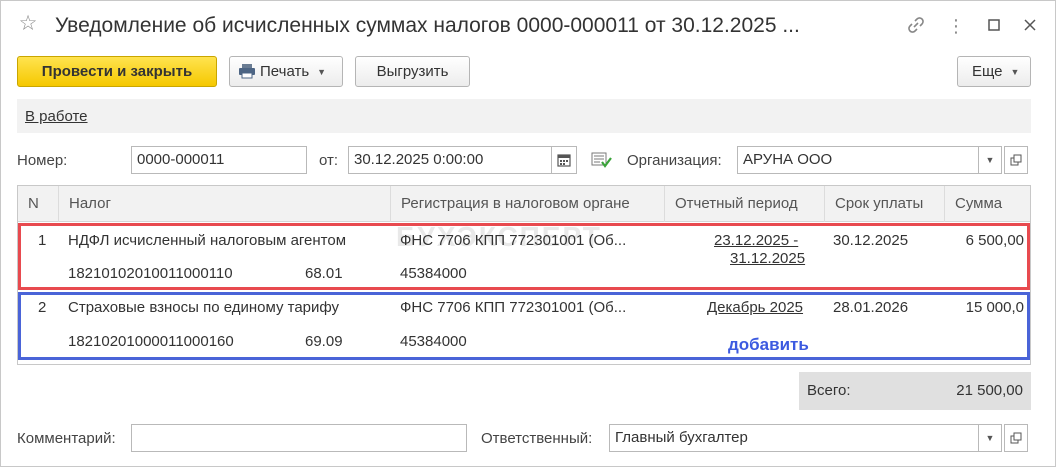 The width and height of the screenshot is (1056, 467). What do you see at coordinates (524, 326) in the screenshot?
I see `highlight-frame-blue` at bounding box center [524, 326].